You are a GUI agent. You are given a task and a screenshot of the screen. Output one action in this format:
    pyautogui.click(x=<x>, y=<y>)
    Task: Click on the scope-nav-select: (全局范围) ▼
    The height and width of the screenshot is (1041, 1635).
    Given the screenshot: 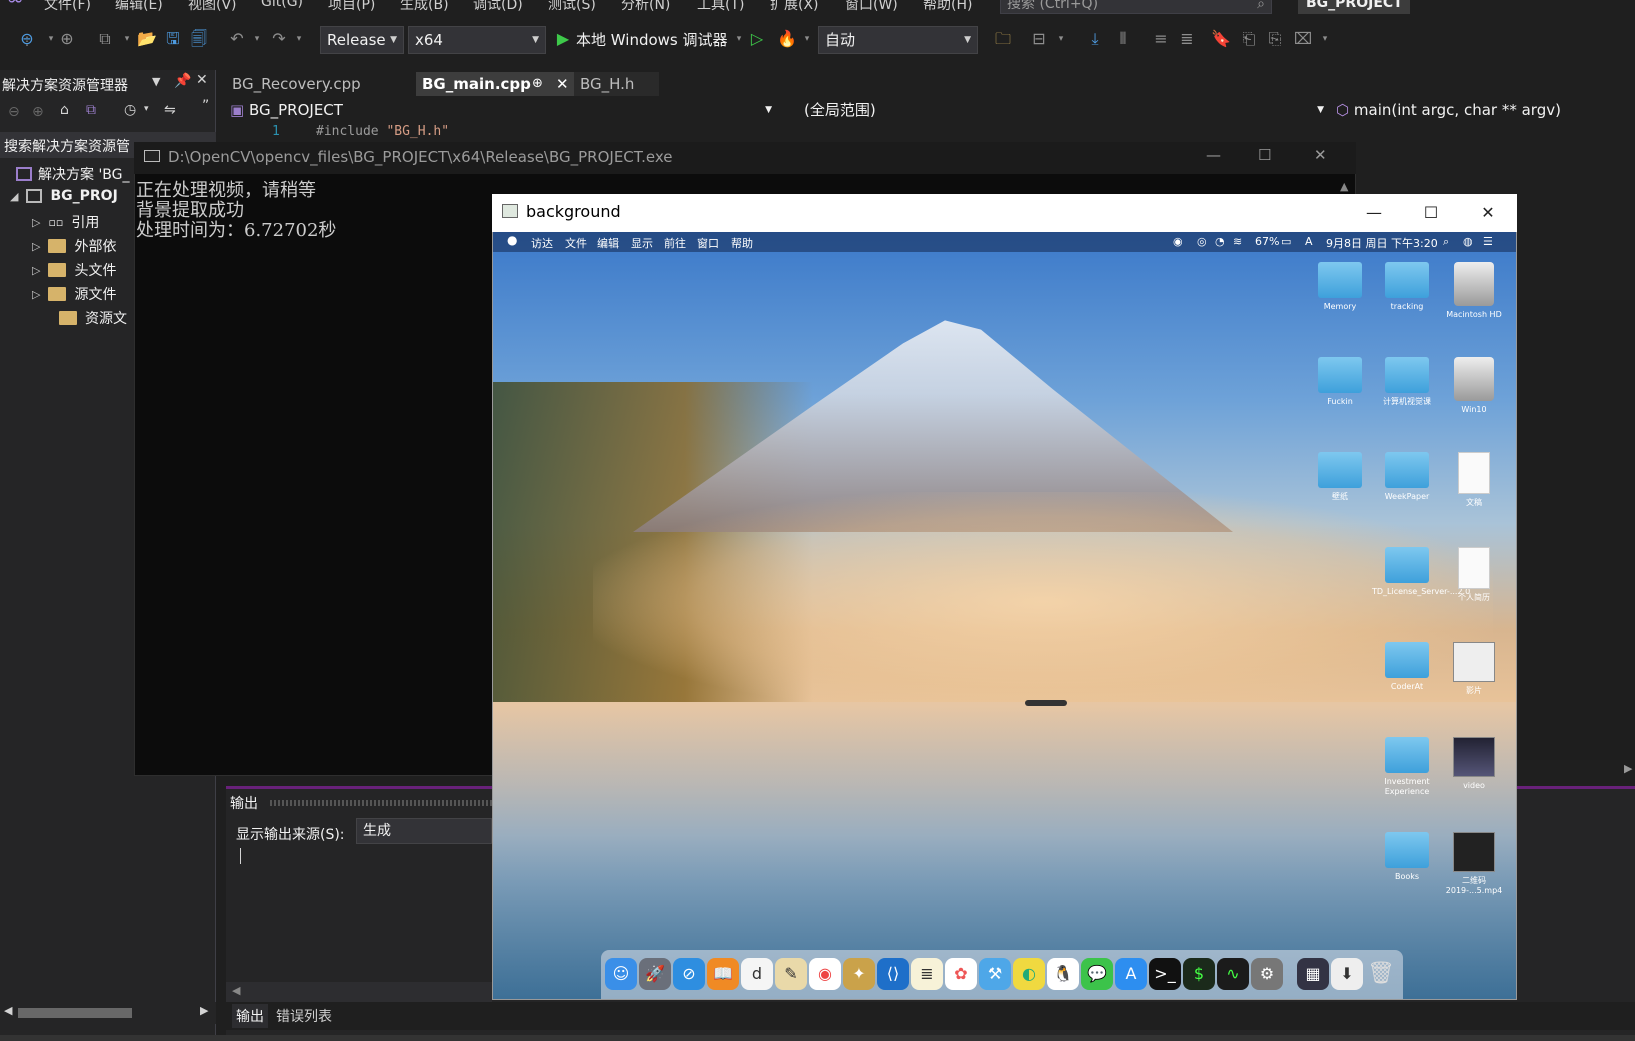 What is the action you would take?
    pyautogui.click(x=1064, y=110)
    